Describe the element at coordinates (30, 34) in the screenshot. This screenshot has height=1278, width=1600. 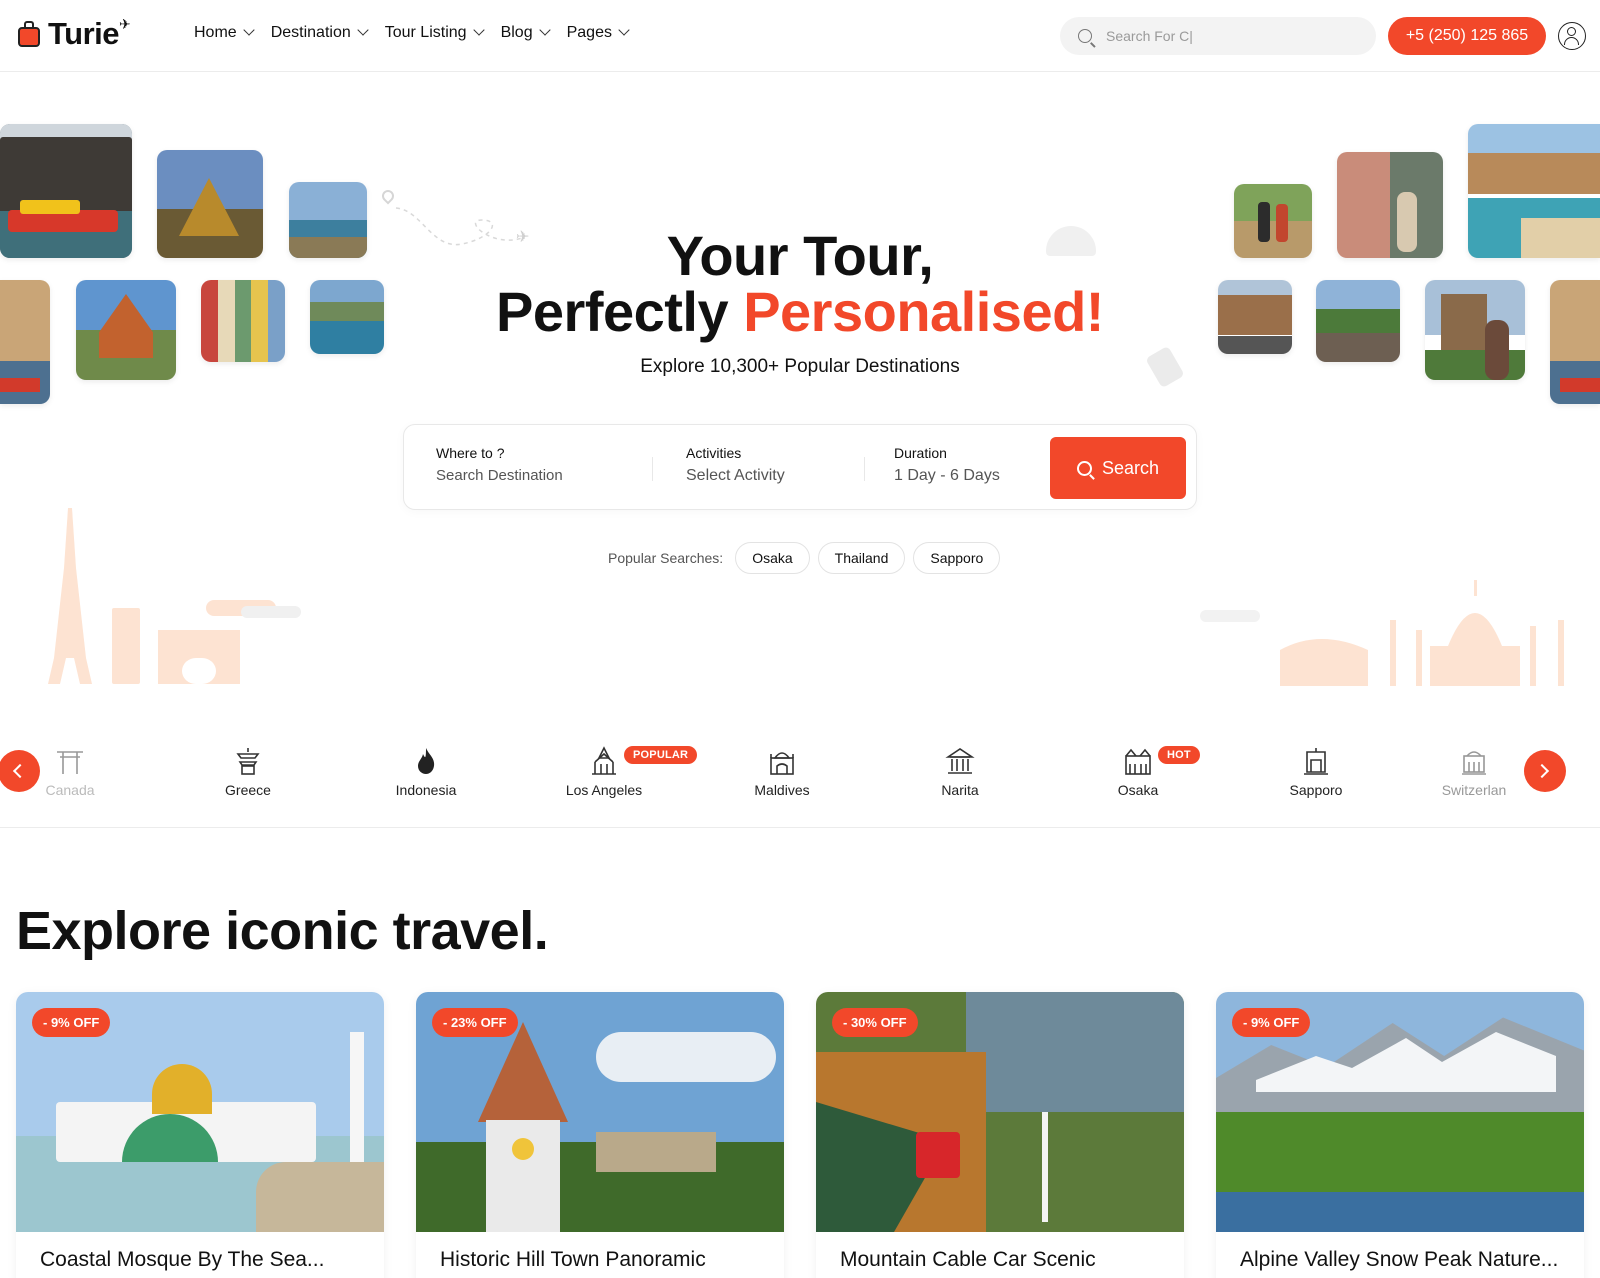
I see `suitcase-logo-icon` at that location.